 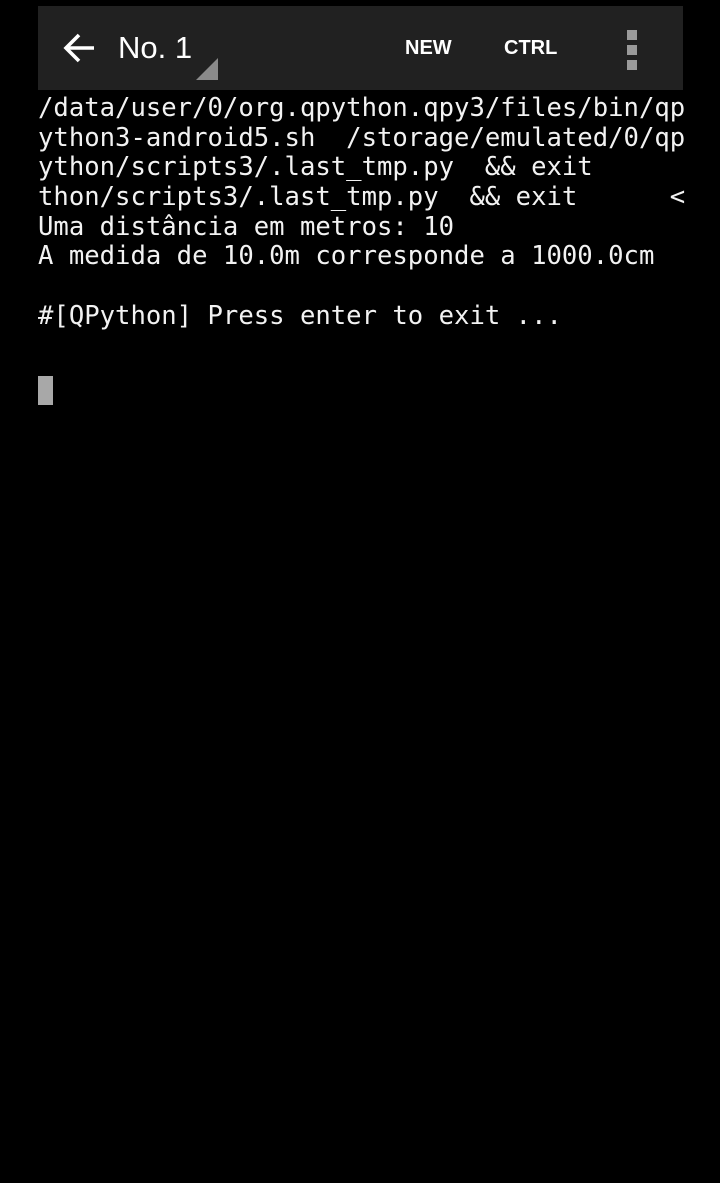 I want to click on terminal-cursor, so click(x=45, y=391).